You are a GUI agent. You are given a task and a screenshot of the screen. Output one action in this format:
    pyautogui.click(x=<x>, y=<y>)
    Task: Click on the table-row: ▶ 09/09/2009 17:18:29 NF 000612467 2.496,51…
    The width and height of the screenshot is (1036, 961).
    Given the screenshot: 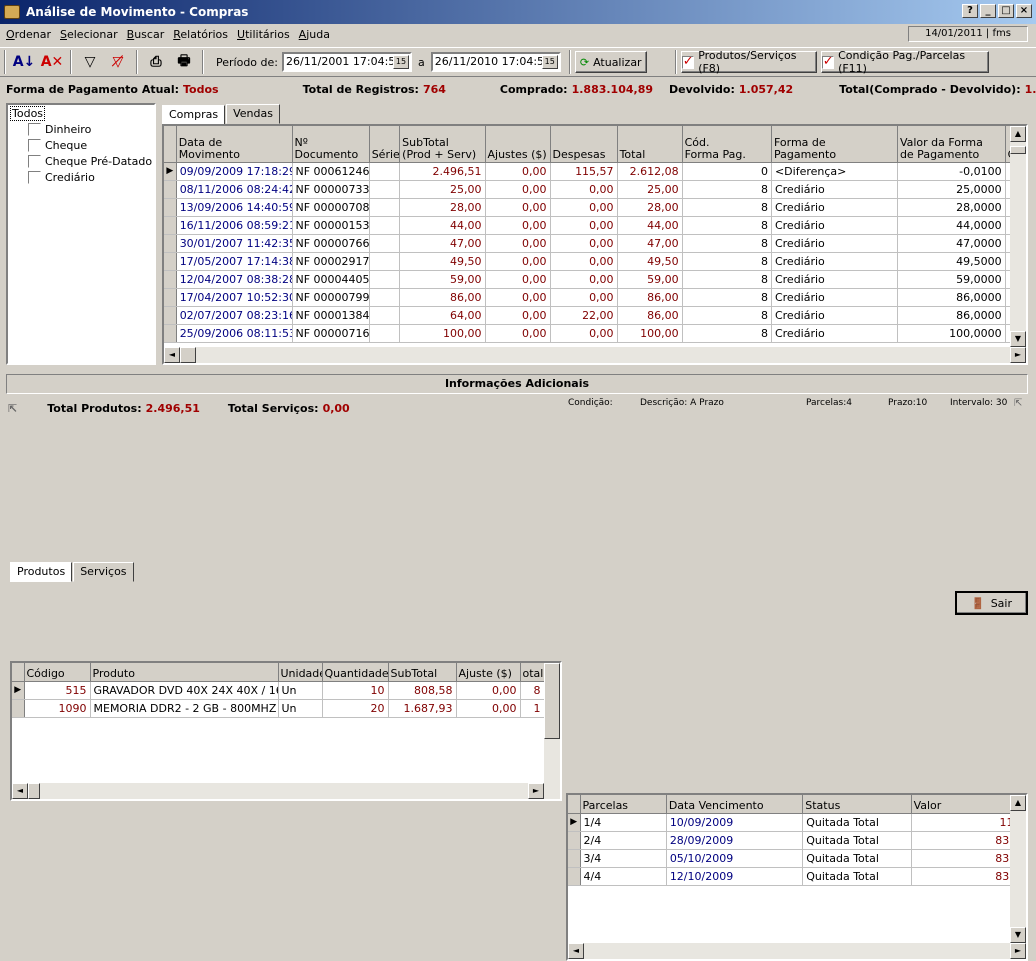 What is the action you would take?
    pyautogui.click(x=594, y=171)
    